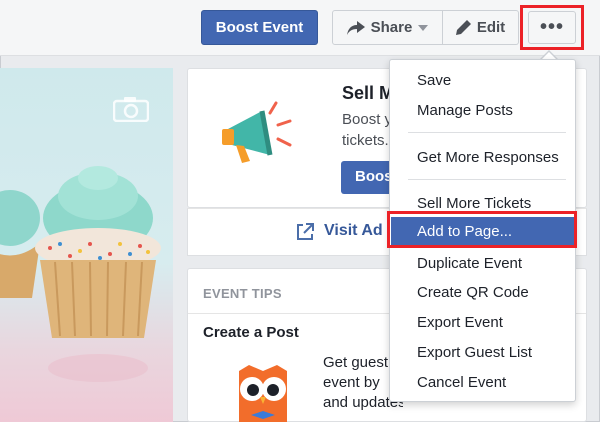 Image resolution: width=600 pixels, height=422 pixels. I want to click on event-tips-title: Create a Post, so click(251, 332).